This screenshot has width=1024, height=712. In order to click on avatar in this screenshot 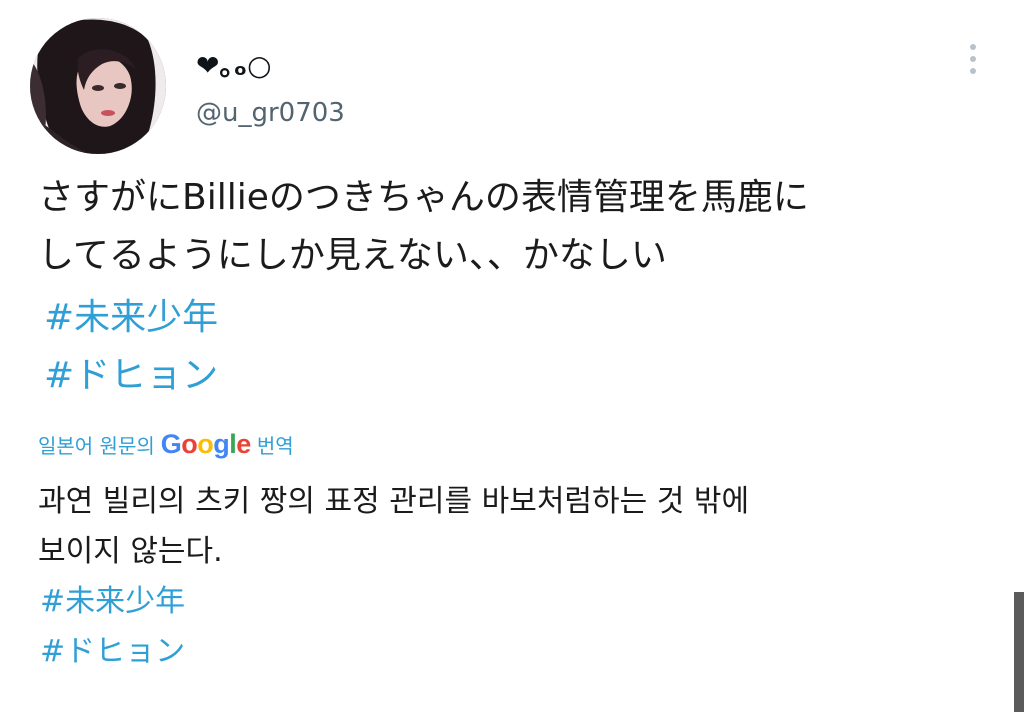, I will do `click(98, 86)`.